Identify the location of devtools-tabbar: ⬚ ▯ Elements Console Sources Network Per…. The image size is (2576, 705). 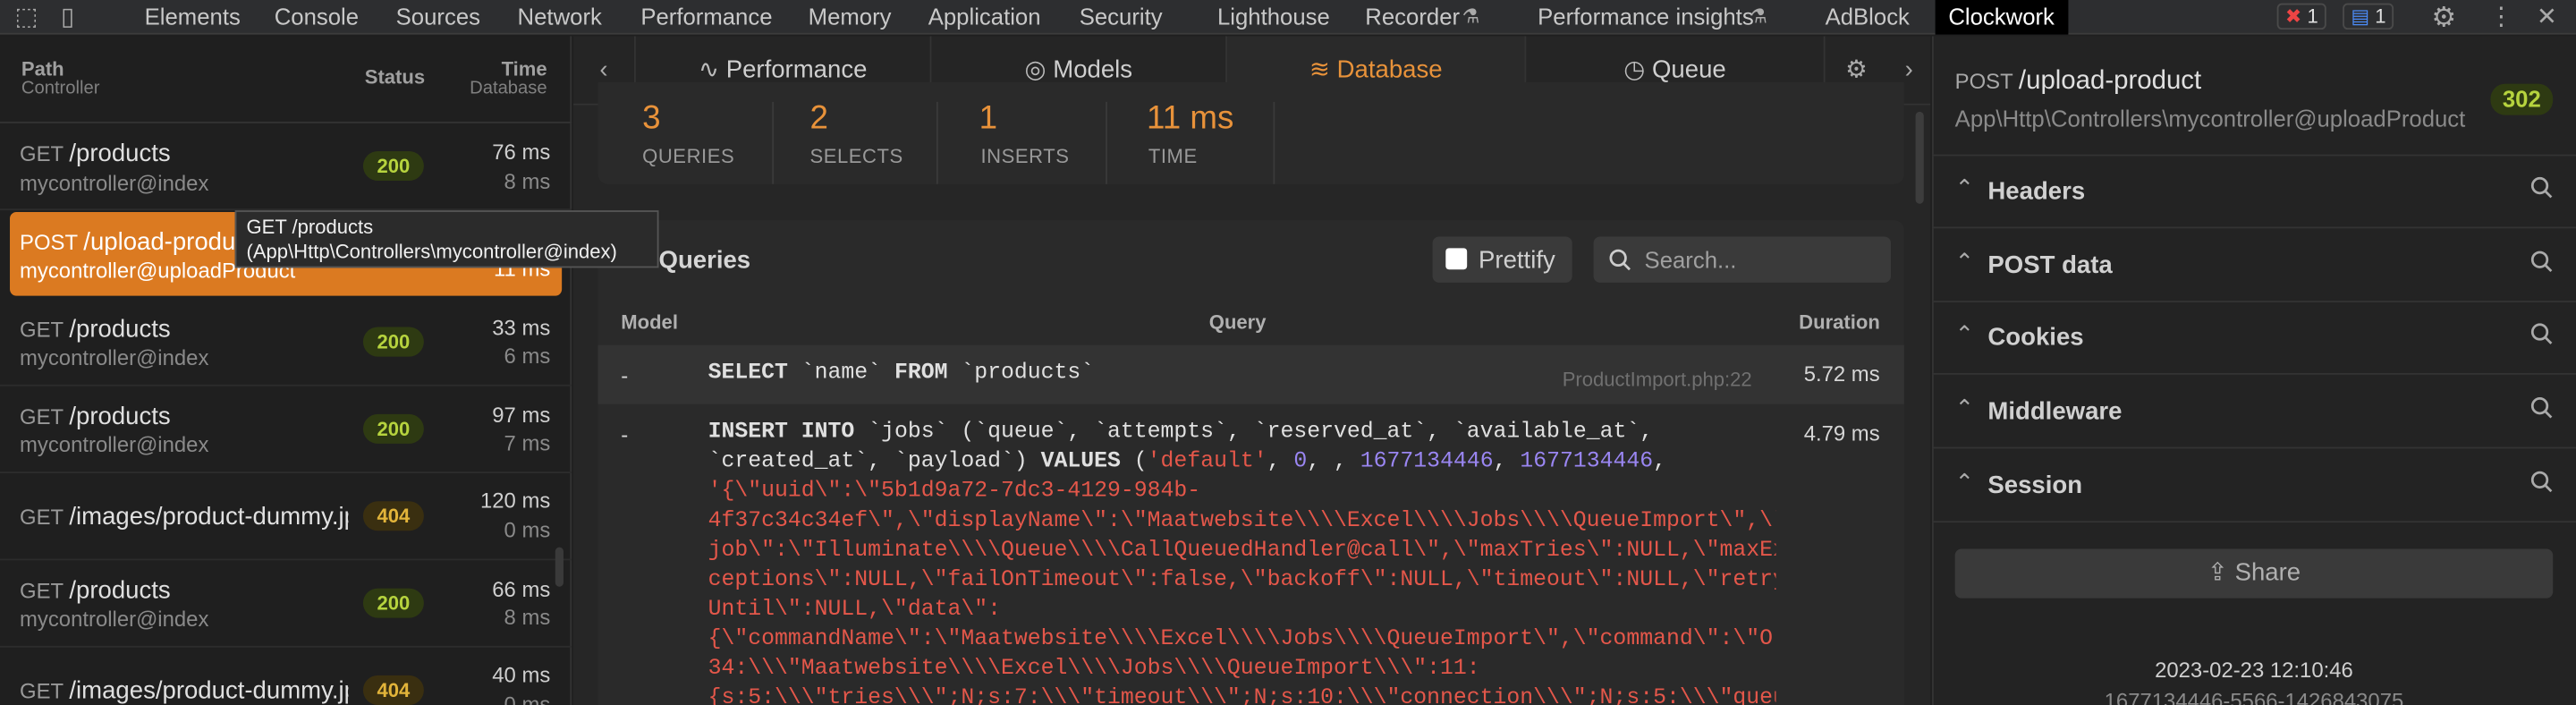
(1288, 18).